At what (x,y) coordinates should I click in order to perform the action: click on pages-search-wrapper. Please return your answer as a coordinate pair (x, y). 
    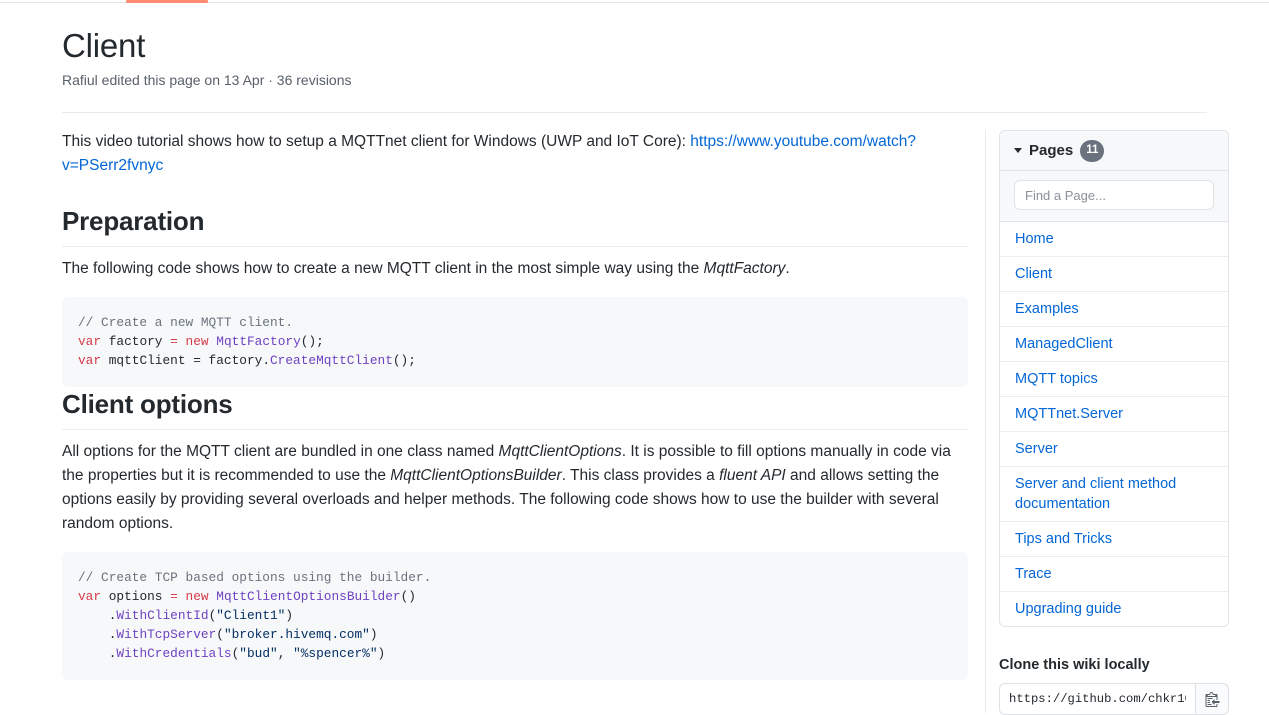
    Looking at the image, I should click on (1114, 196).